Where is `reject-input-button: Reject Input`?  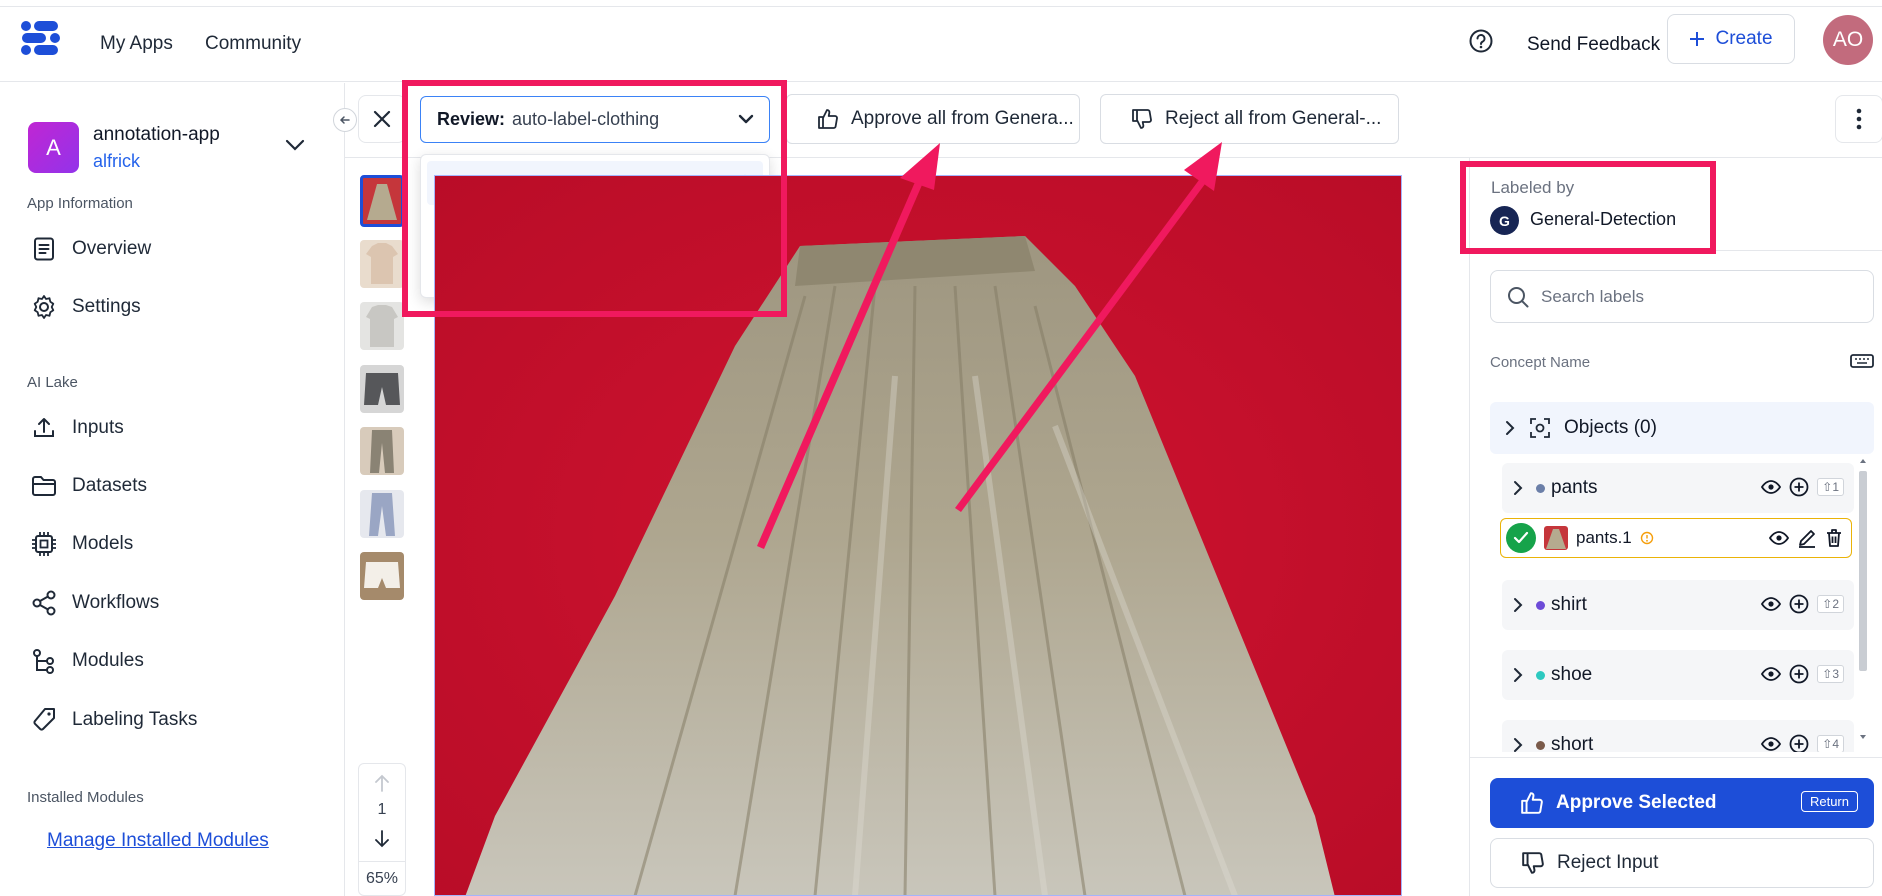
reject-input-button: Reject Input is located at coordinates (1682, 863).